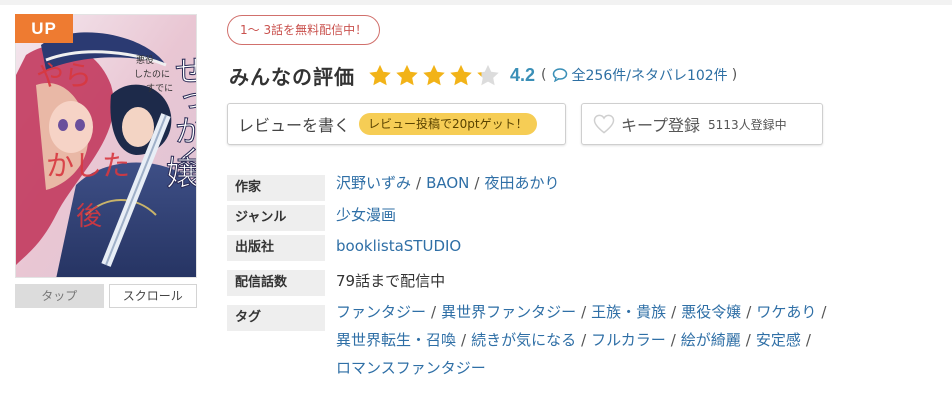  Describe the element at coordinates (778, 340) in the screenshot. I see `tag-link: 安定感` at that location.